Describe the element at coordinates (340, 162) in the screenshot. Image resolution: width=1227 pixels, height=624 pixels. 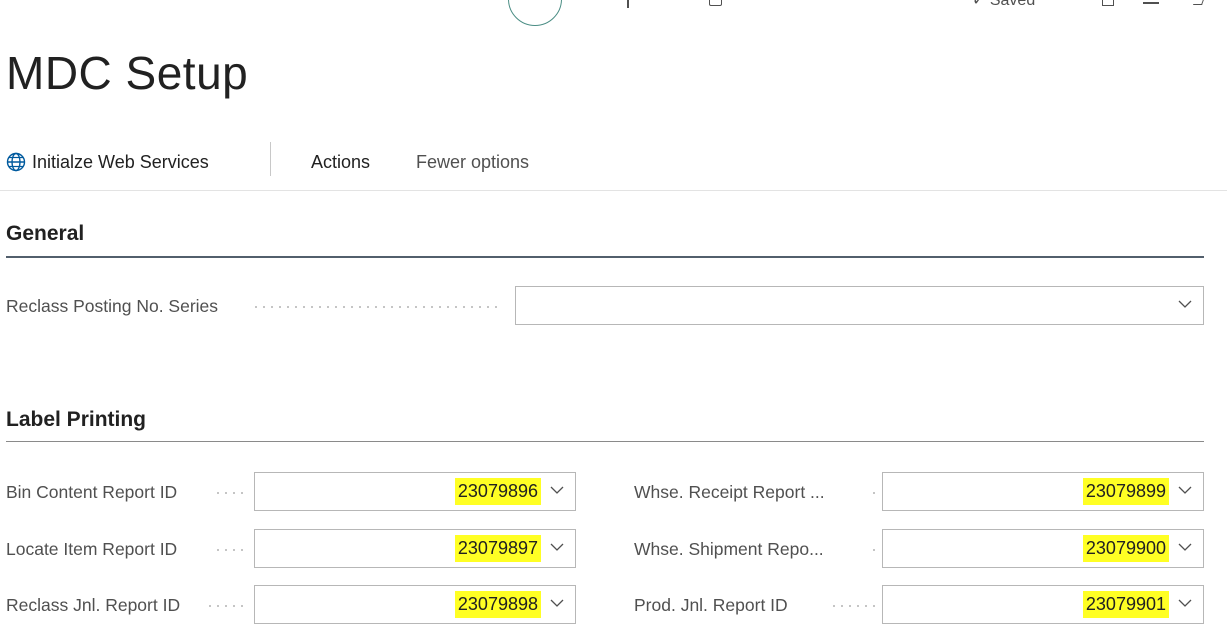
I see `actions-button: Actions` at that location.